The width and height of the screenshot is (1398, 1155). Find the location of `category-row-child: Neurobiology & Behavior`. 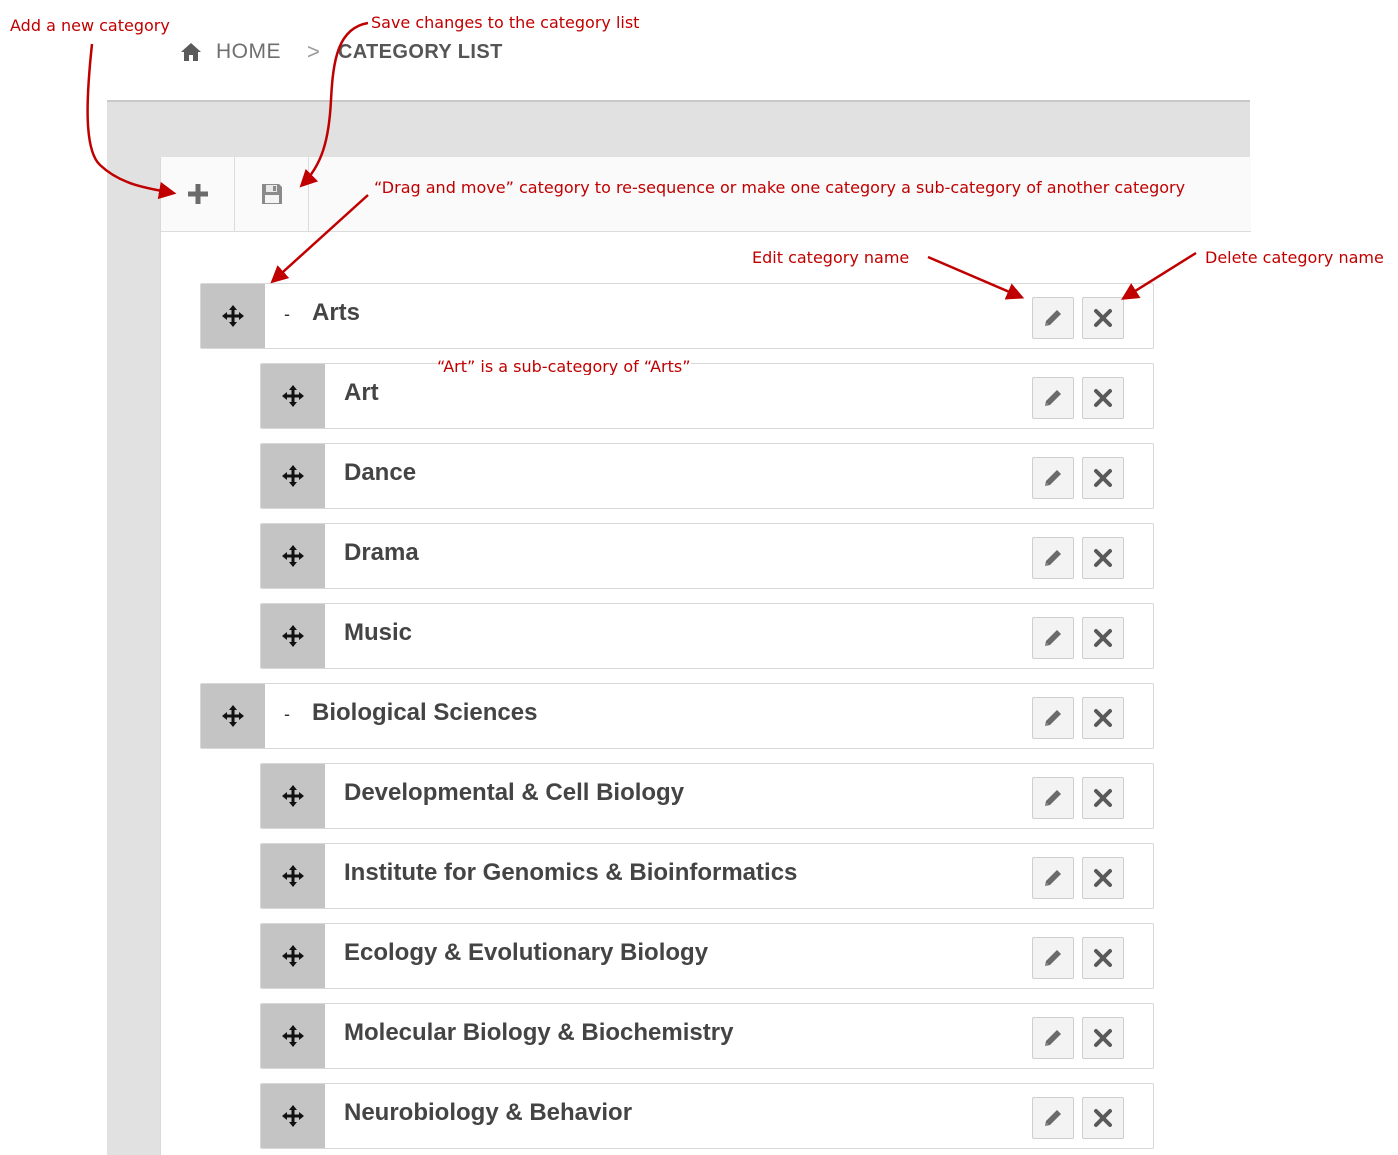

category-row-child: Neurobiology & Behavior is located at coordinates (707, 1116).